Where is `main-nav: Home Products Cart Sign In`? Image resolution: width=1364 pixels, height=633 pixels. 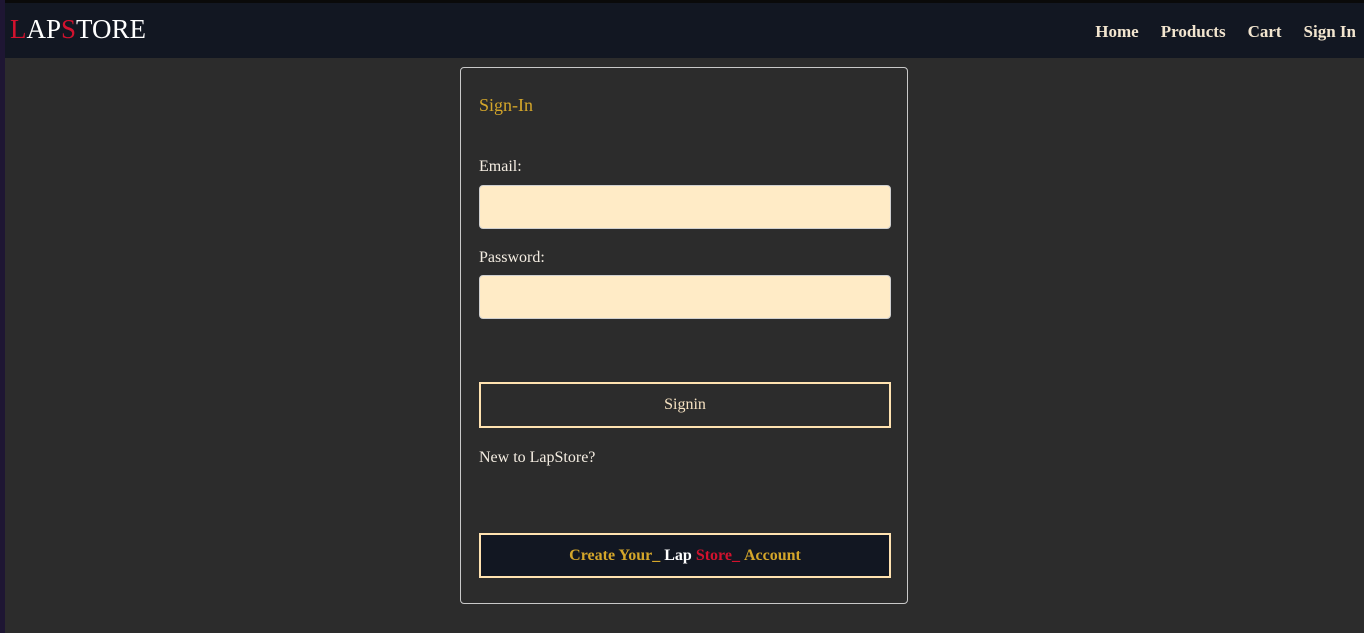
main-nav: Home Products Cart Sign In is located at coordinates (1214, 32).